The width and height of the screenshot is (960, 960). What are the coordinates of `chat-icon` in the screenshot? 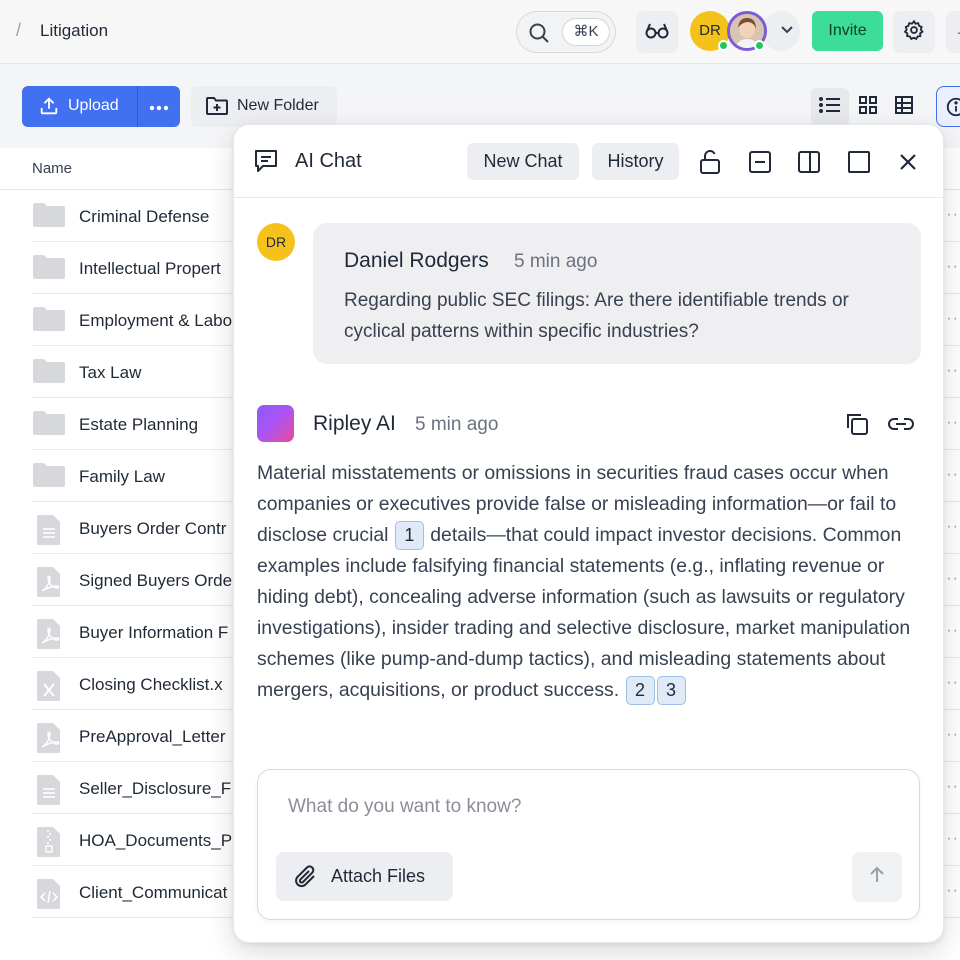 It's located at (266, 163).